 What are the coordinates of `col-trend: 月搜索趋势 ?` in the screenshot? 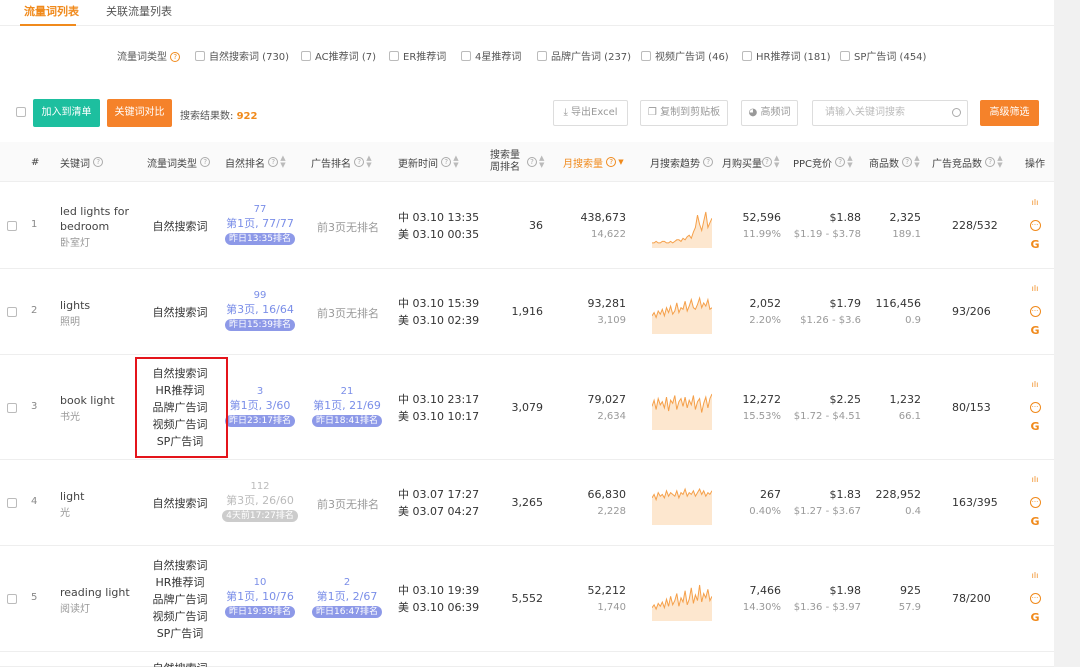 It's located at (682, 162).